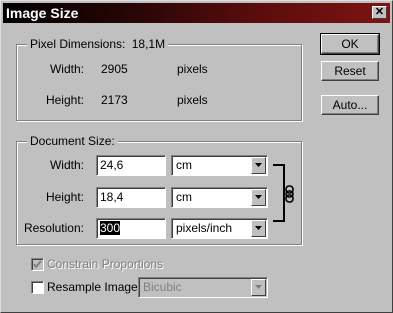  What do you see at coordinates (66, 69) in the screenshot?
I see `pixel-width-label: Width:` at bounding box center [66, 69].